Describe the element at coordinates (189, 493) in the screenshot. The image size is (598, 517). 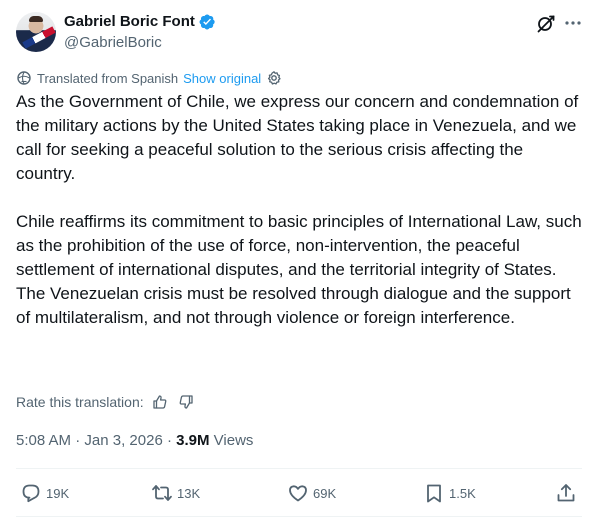
I see `repost-count: 13K` at that location.